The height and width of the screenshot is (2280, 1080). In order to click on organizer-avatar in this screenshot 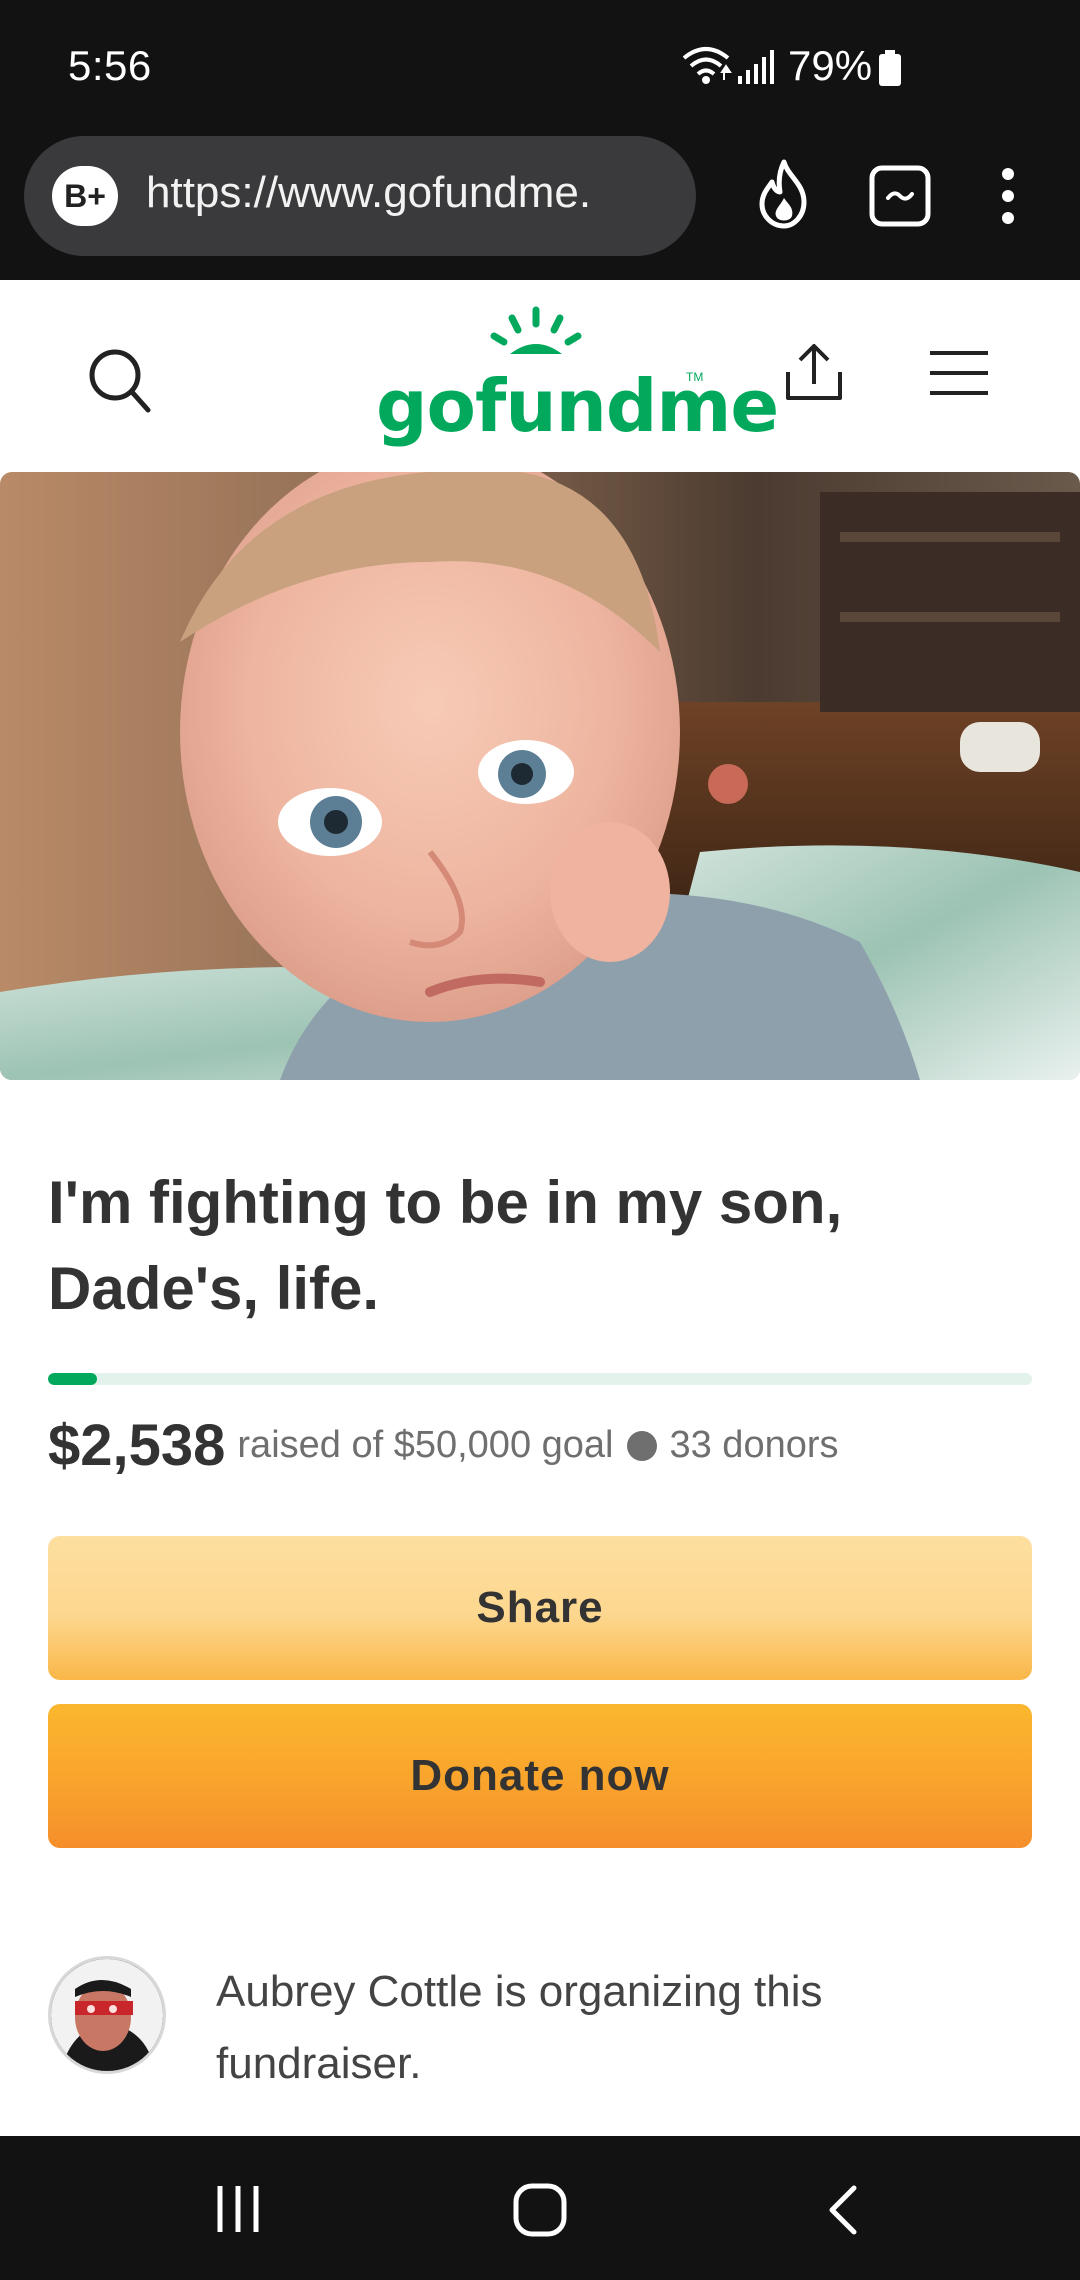, I will do `click(107, 2015)`.